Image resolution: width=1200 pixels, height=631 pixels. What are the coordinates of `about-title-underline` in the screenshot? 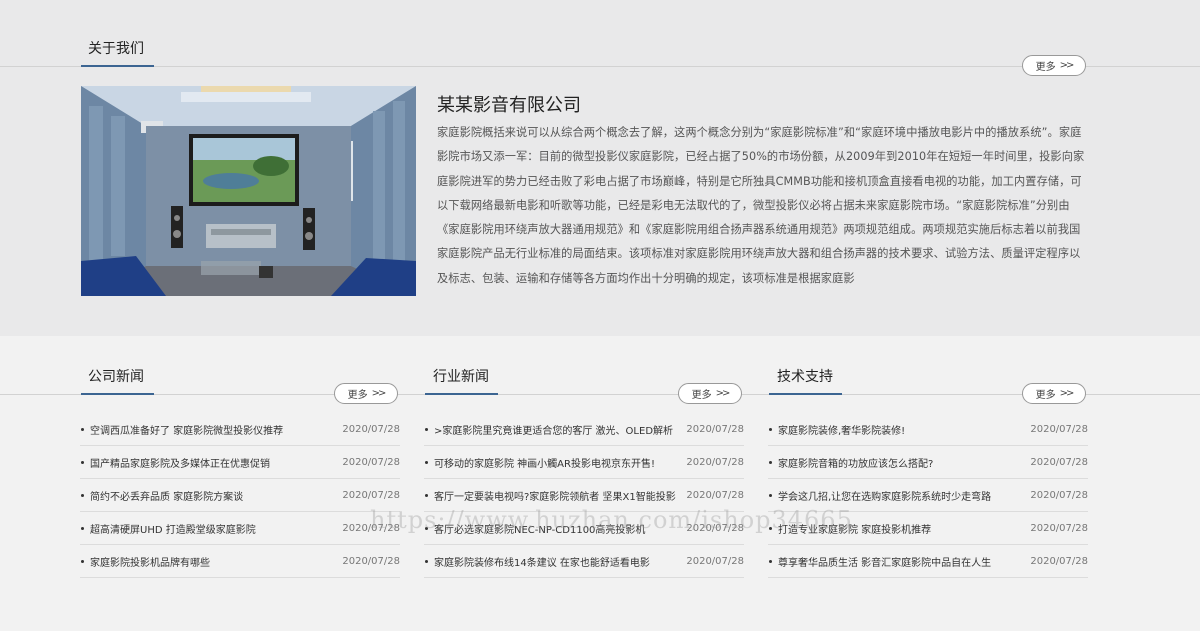 It's located at (117, 66).